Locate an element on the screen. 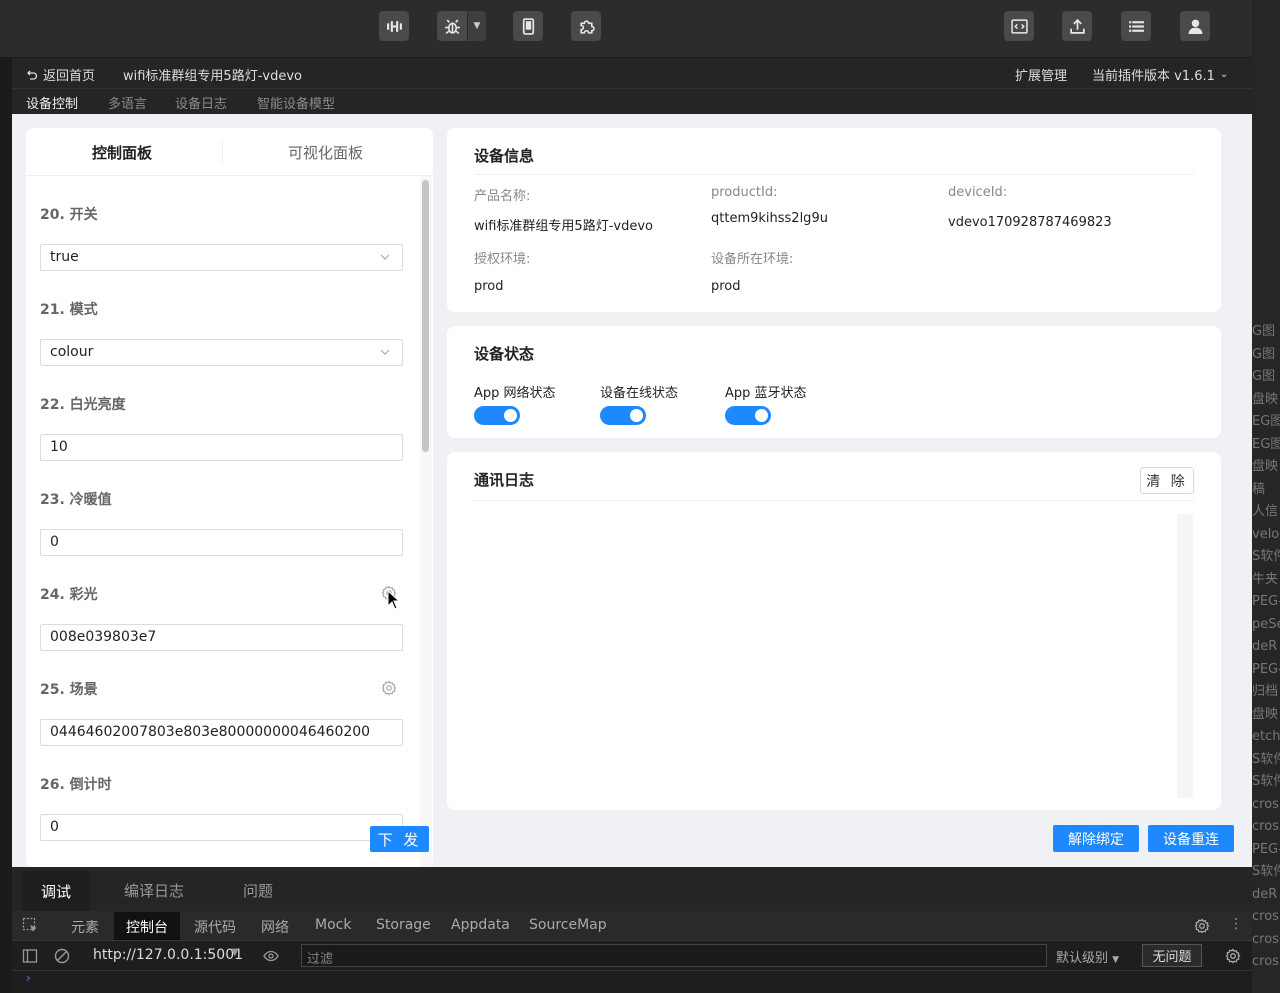 This screenshot has width=1280, height=993. no-issues-button: 无问题 is located at coordinates (1172, 955).